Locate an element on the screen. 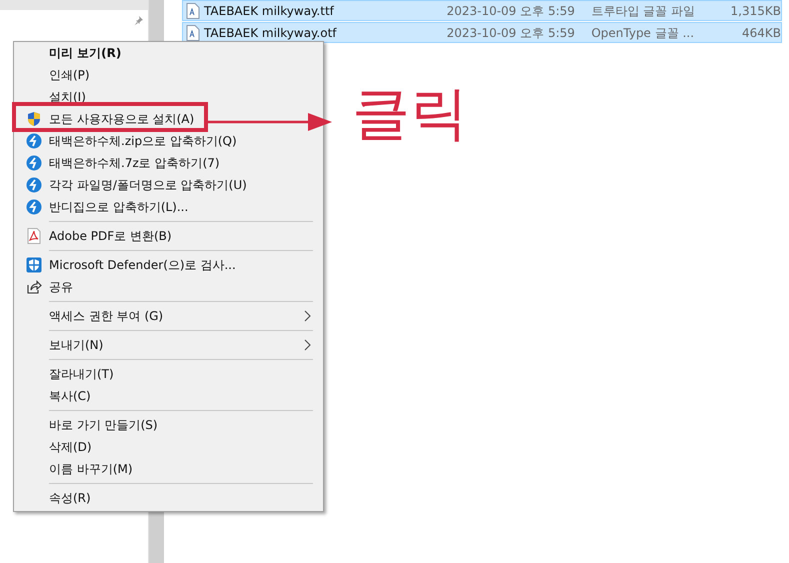 Image resolution: width=789 pixels, height=563 pixels. menu-item: 복사(C) is located at coordinates (70, 396).